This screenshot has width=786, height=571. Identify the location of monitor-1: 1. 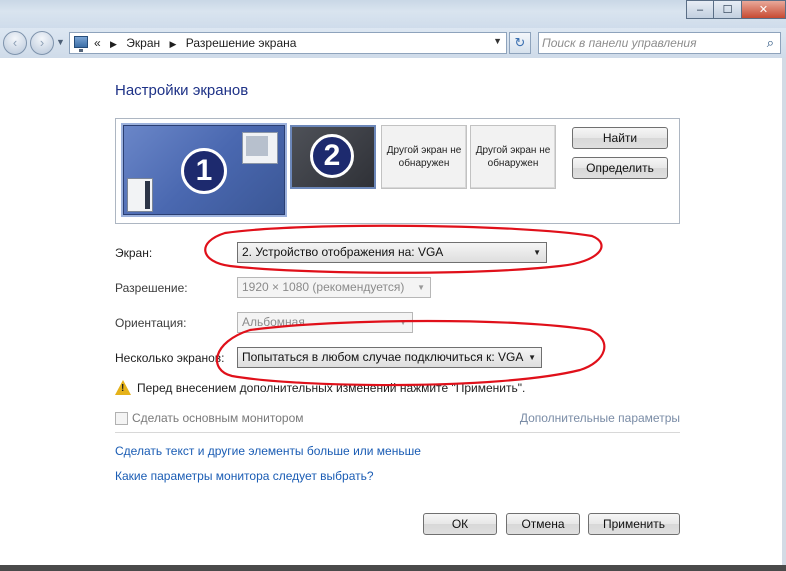
(204, 170).